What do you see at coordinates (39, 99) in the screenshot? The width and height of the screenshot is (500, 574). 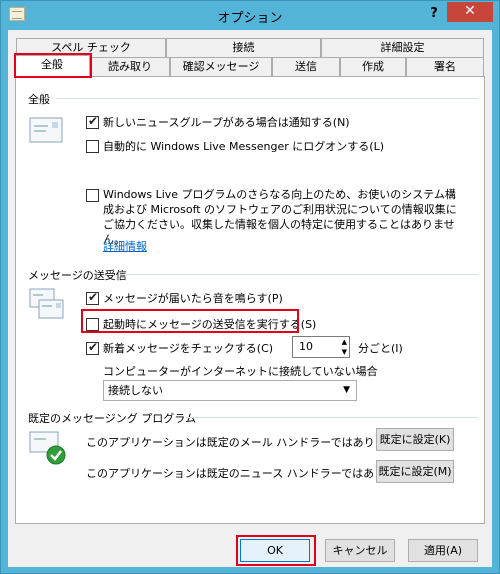 I see `general-section-title: 全般` at bounding box center [39, 99].